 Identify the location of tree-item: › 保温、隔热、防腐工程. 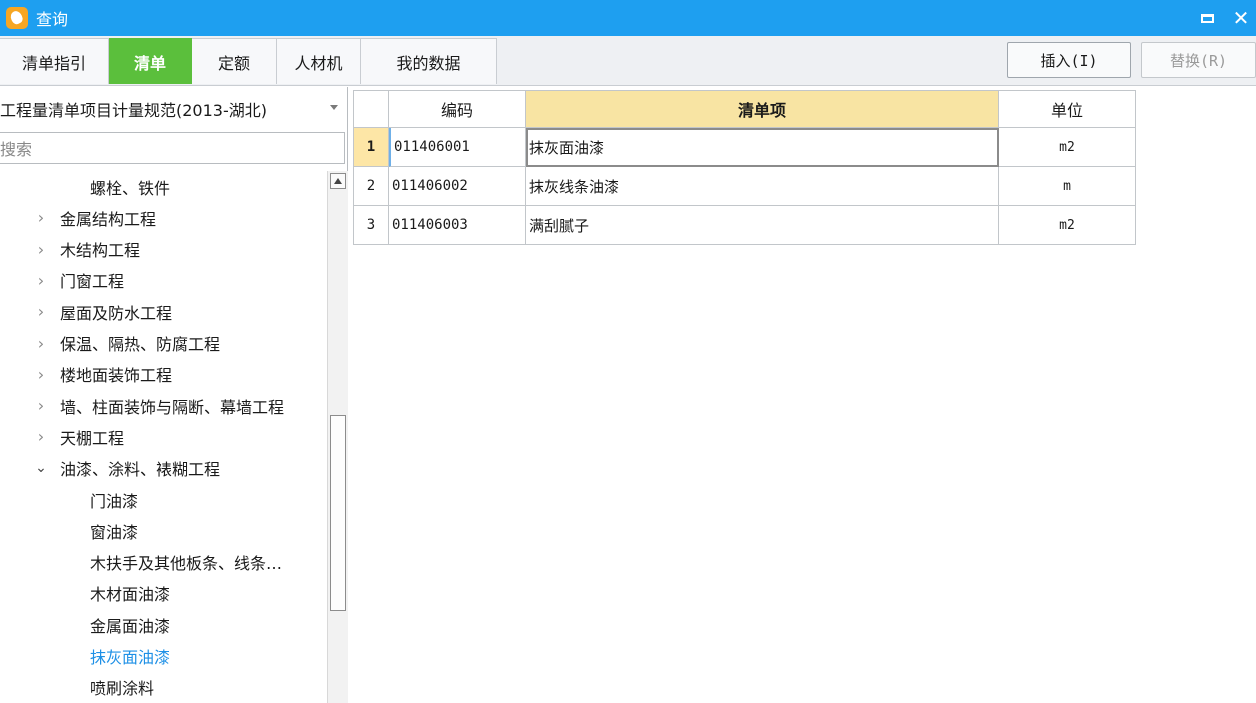
(163, 343).